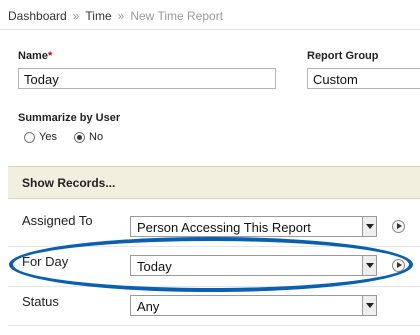 This screenshot has height=335, width=420. What do you see at coordinates (115, 16) in the screenshot?
I see `breadcrumb: Dashboard » Time » New Time Report` at bounding box center [115, 16].